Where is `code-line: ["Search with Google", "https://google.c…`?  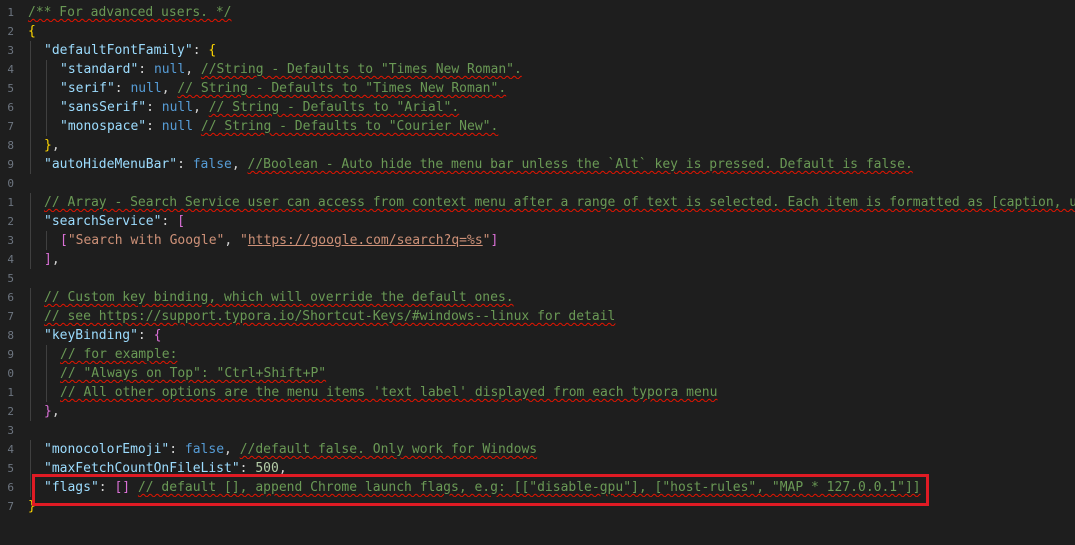
code-line: ["Search with Google", "https://google.c… is located at coordinates (551, 240).